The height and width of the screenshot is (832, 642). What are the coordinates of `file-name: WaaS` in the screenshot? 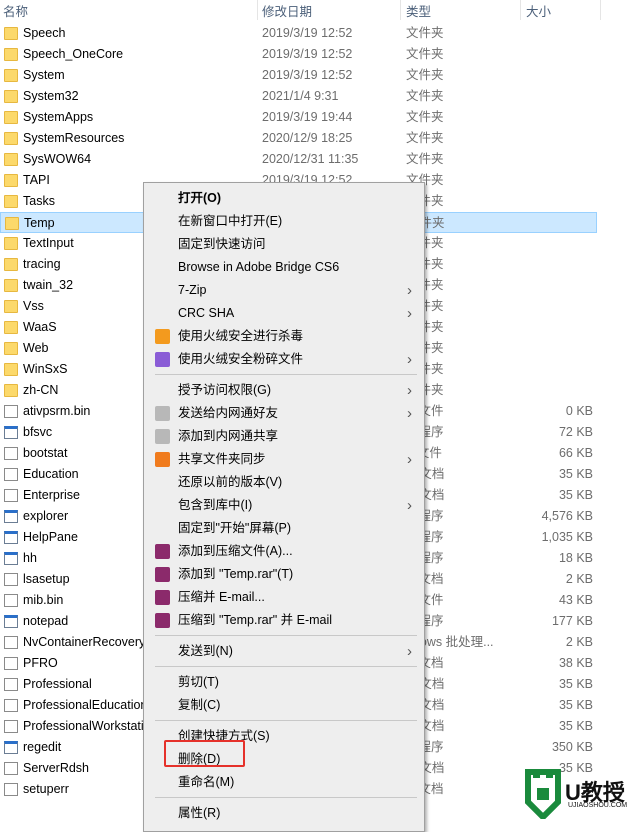 It's located at (40, 327).